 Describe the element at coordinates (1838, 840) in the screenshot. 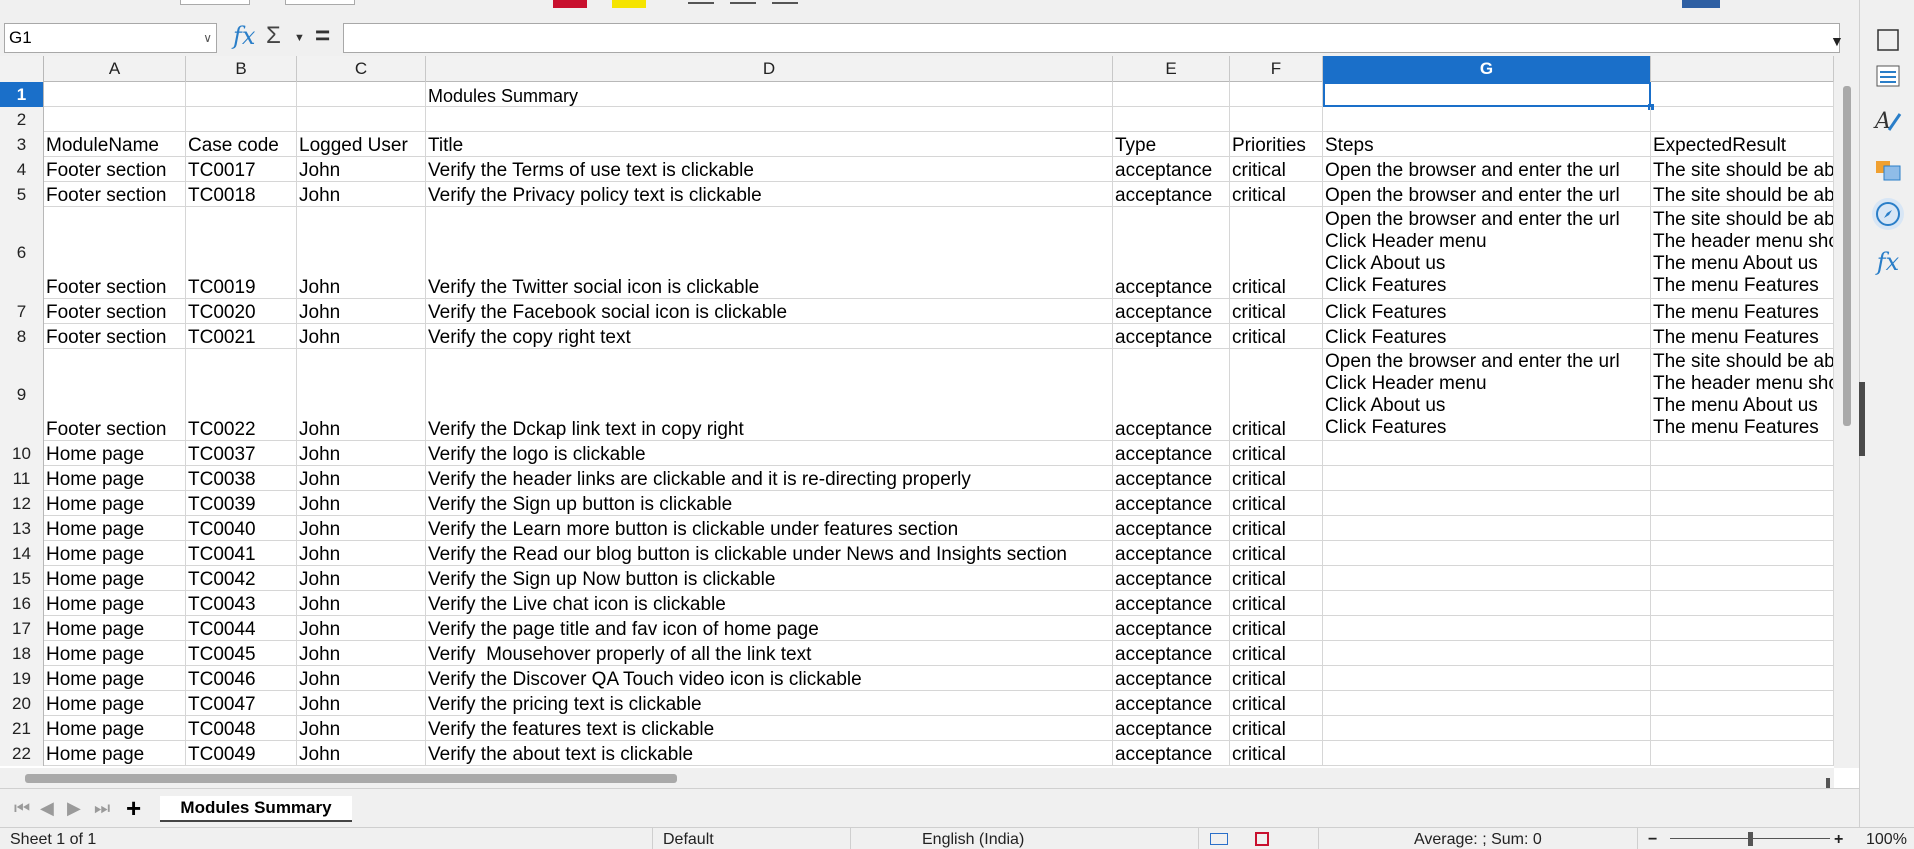

I see `zoom-in-icon: +` at that location.